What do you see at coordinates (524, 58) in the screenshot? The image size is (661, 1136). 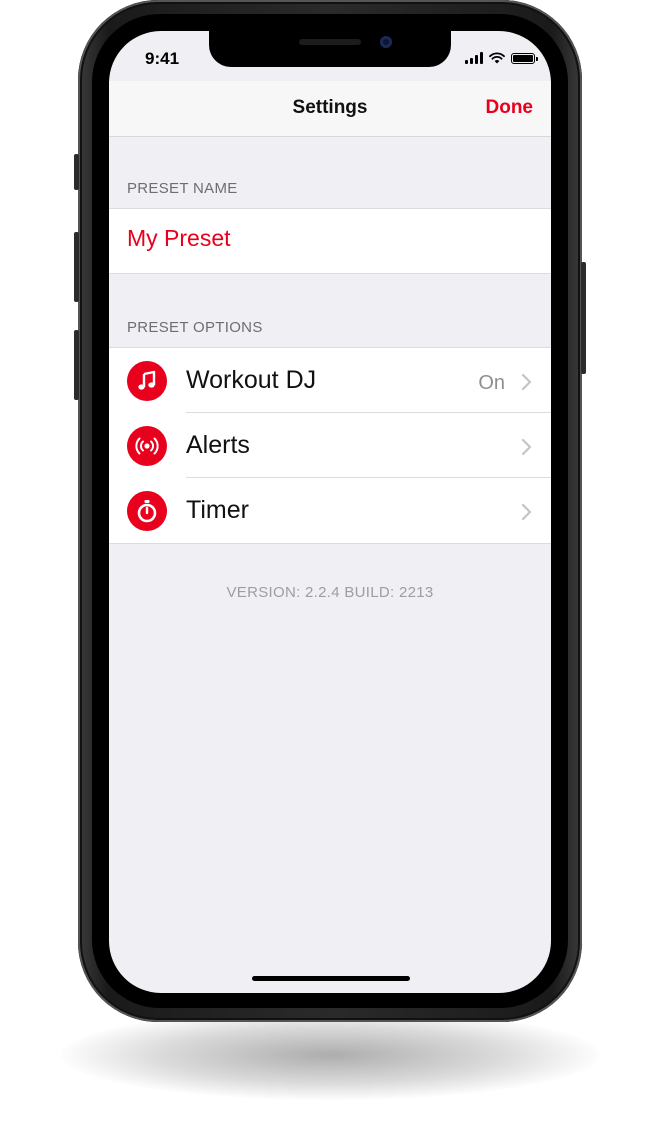 I see `battery-icon` at bounding box center [524, 58].